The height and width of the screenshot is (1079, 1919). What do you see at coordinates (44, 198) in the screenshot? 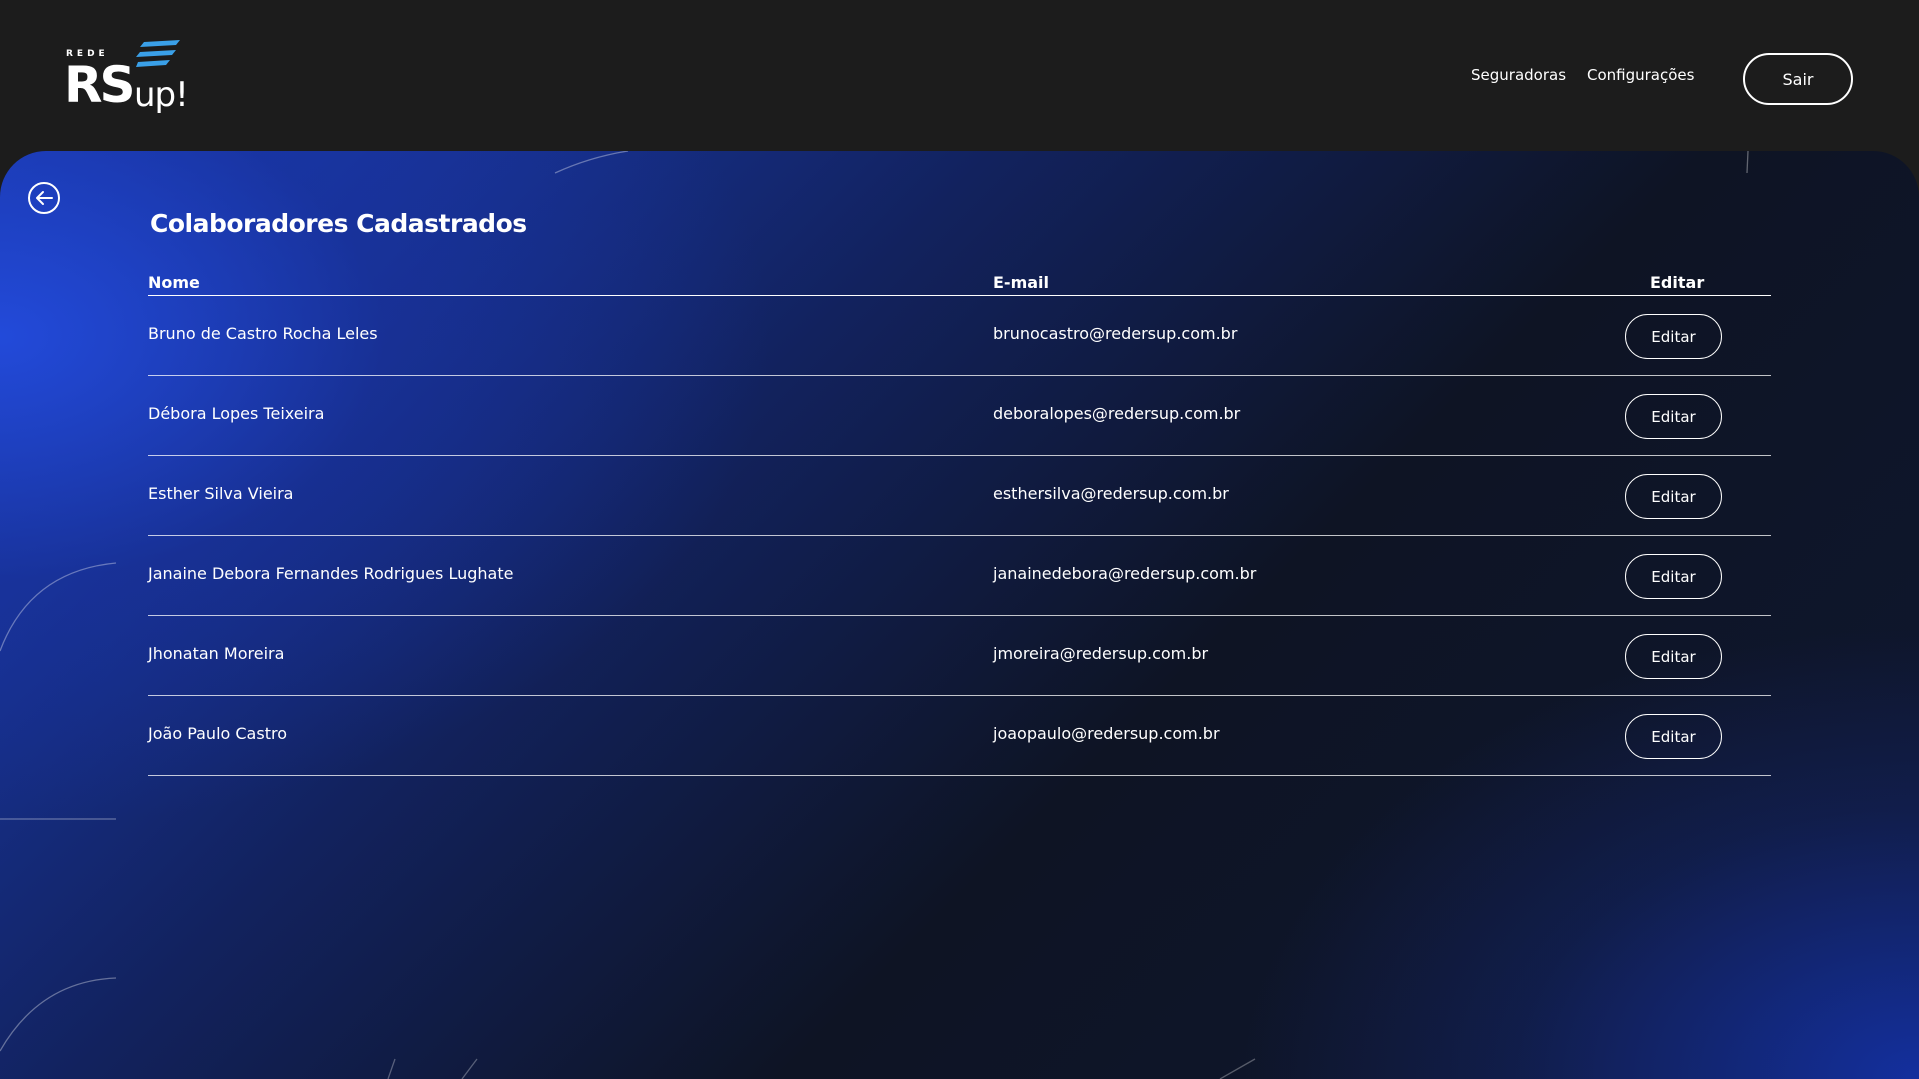
I see `back-arrow-icon` at bounding box center [44, 198].